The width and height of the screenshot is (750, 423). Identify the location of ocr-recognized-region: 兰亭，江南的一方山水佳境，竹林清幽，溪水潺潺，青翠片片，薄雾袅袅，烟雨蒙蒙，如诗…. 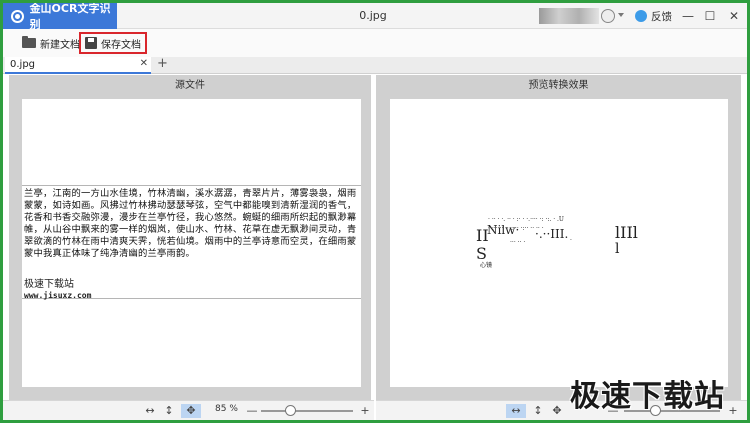
(191, 242).